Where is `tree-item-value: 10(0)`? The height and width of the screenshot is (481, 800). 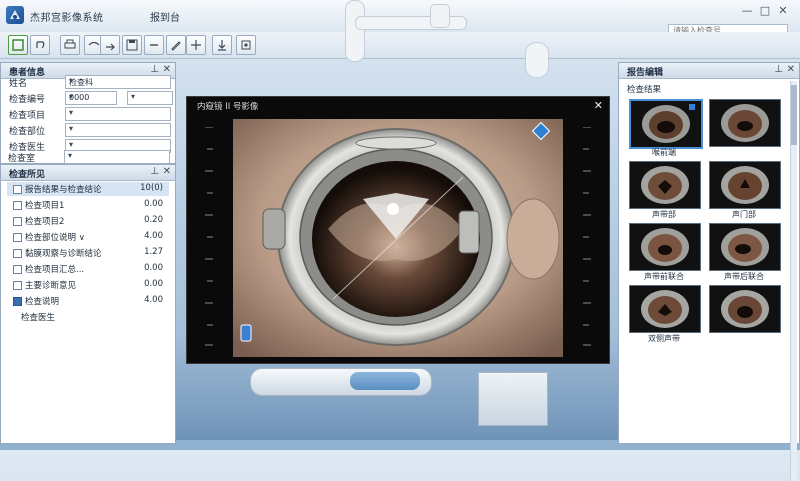
tree-item-value: 10(0) is located at coordinates (151, 188).